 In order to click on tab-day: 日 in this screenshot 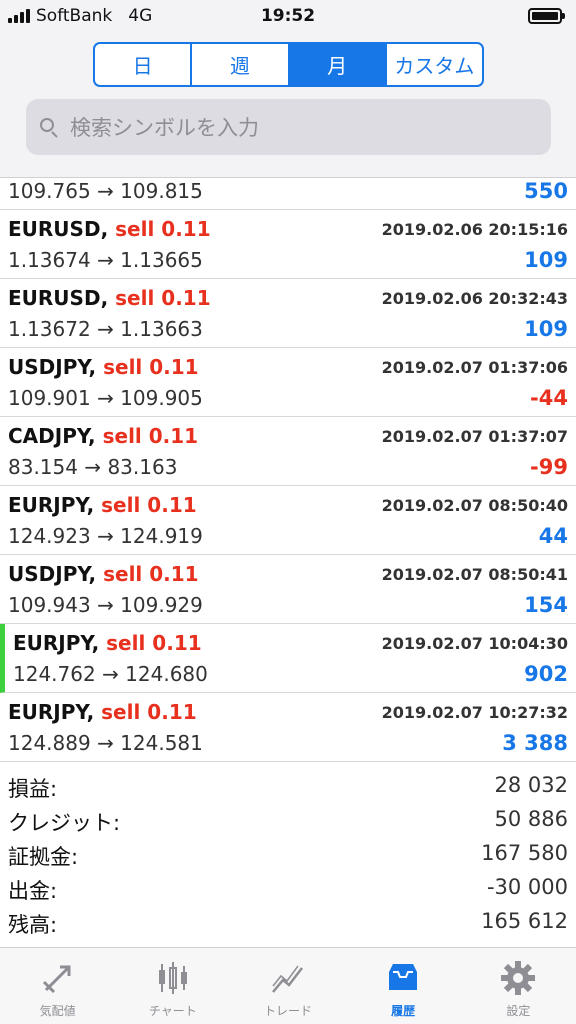, I will do `click(144, 64)`.